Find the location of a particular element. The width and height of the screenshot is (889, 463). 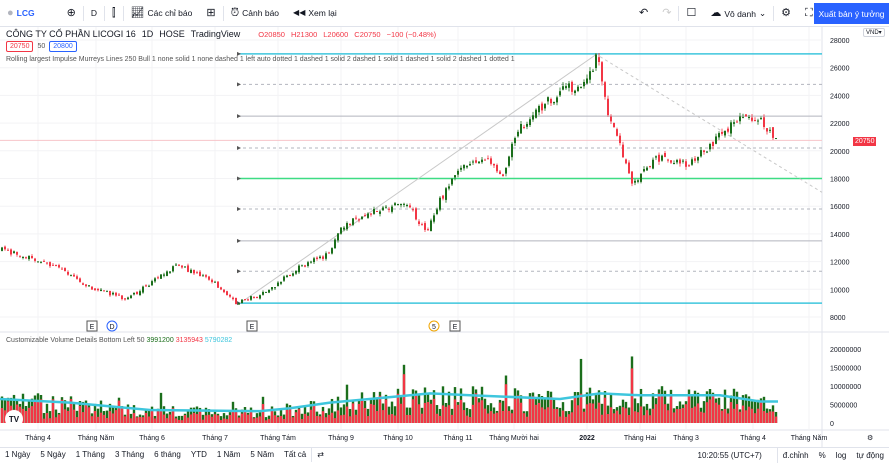

publish-idea-button: Xuất bản ý tưởng is located at coordinates (851, 13).